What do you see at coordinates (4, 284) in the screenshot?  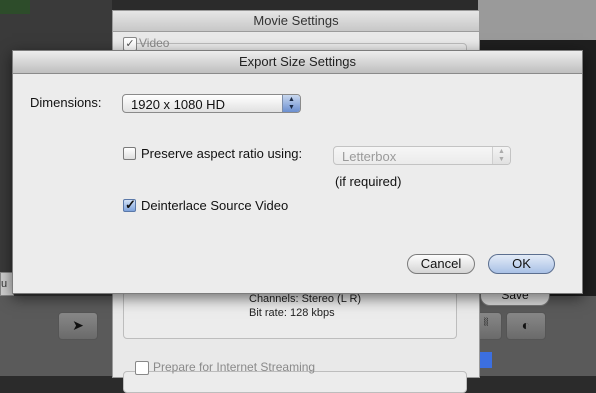 I see `partial-left-label: u` at bounding box center [4, 284].